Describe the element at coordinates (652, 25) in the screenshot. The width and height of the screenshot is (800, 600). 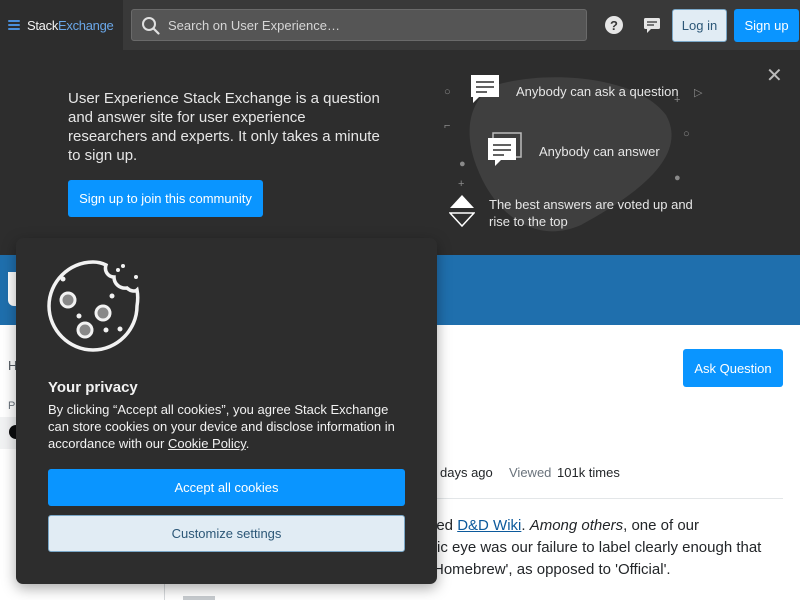
I see `inbox-icon` at that location.